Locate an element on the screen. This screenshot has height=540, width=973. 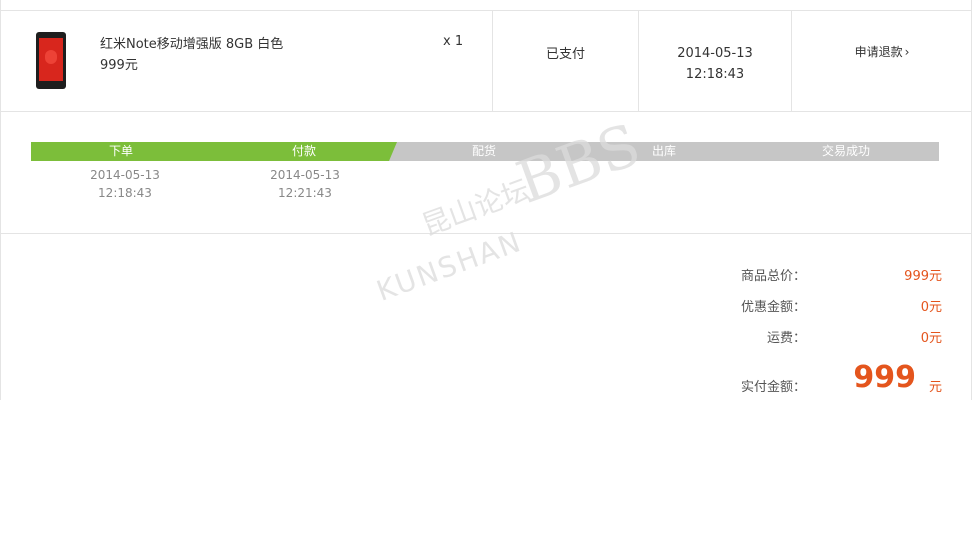
progress-divider is located at coordinates (486, 233).